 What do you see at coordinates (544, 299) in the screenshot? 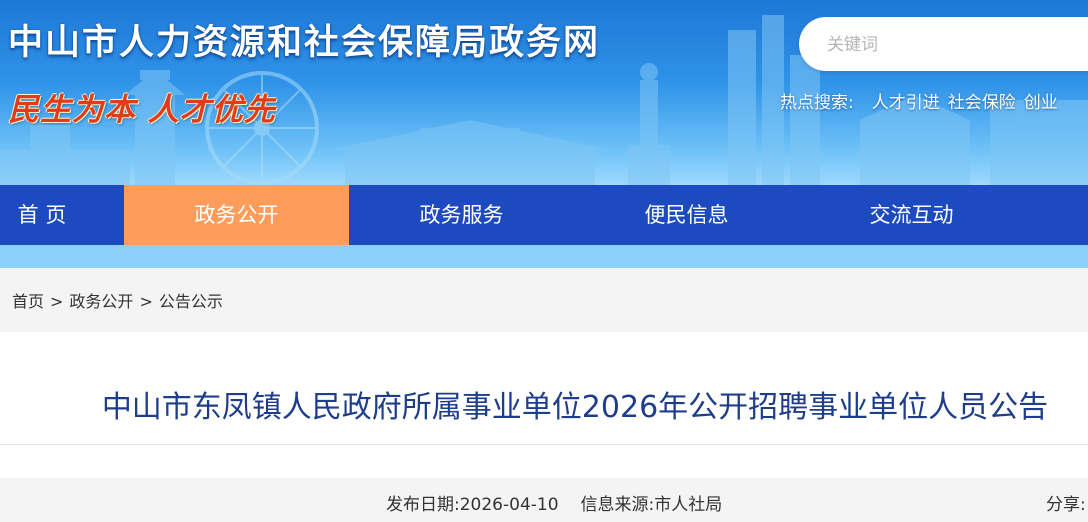
I see `breadcrumb: 首页 > 政务公开 > 公告公示` at bounding box center [544, 299].